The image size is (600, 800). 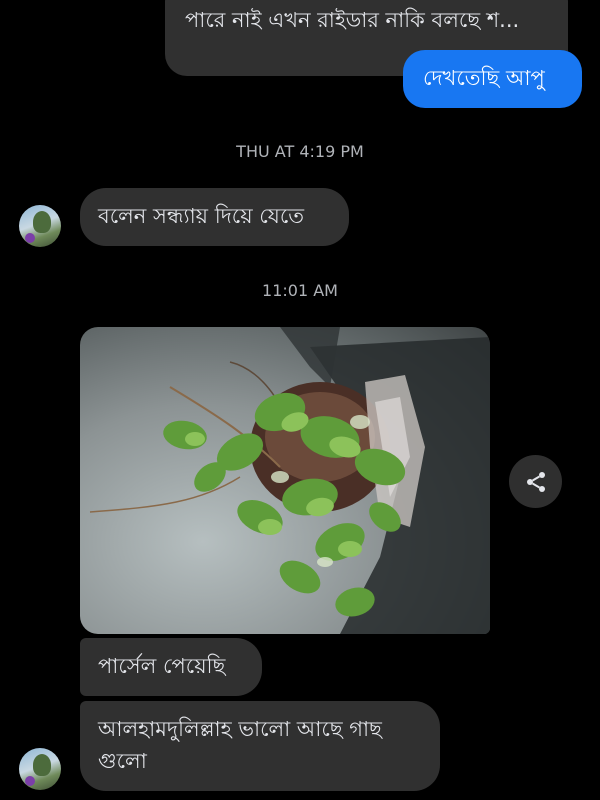 I want to click on incoming-message-bubble: আলহামদুলিল্লাহ ভালো আছে গাছ গুলো, so click(x=260, y=746).